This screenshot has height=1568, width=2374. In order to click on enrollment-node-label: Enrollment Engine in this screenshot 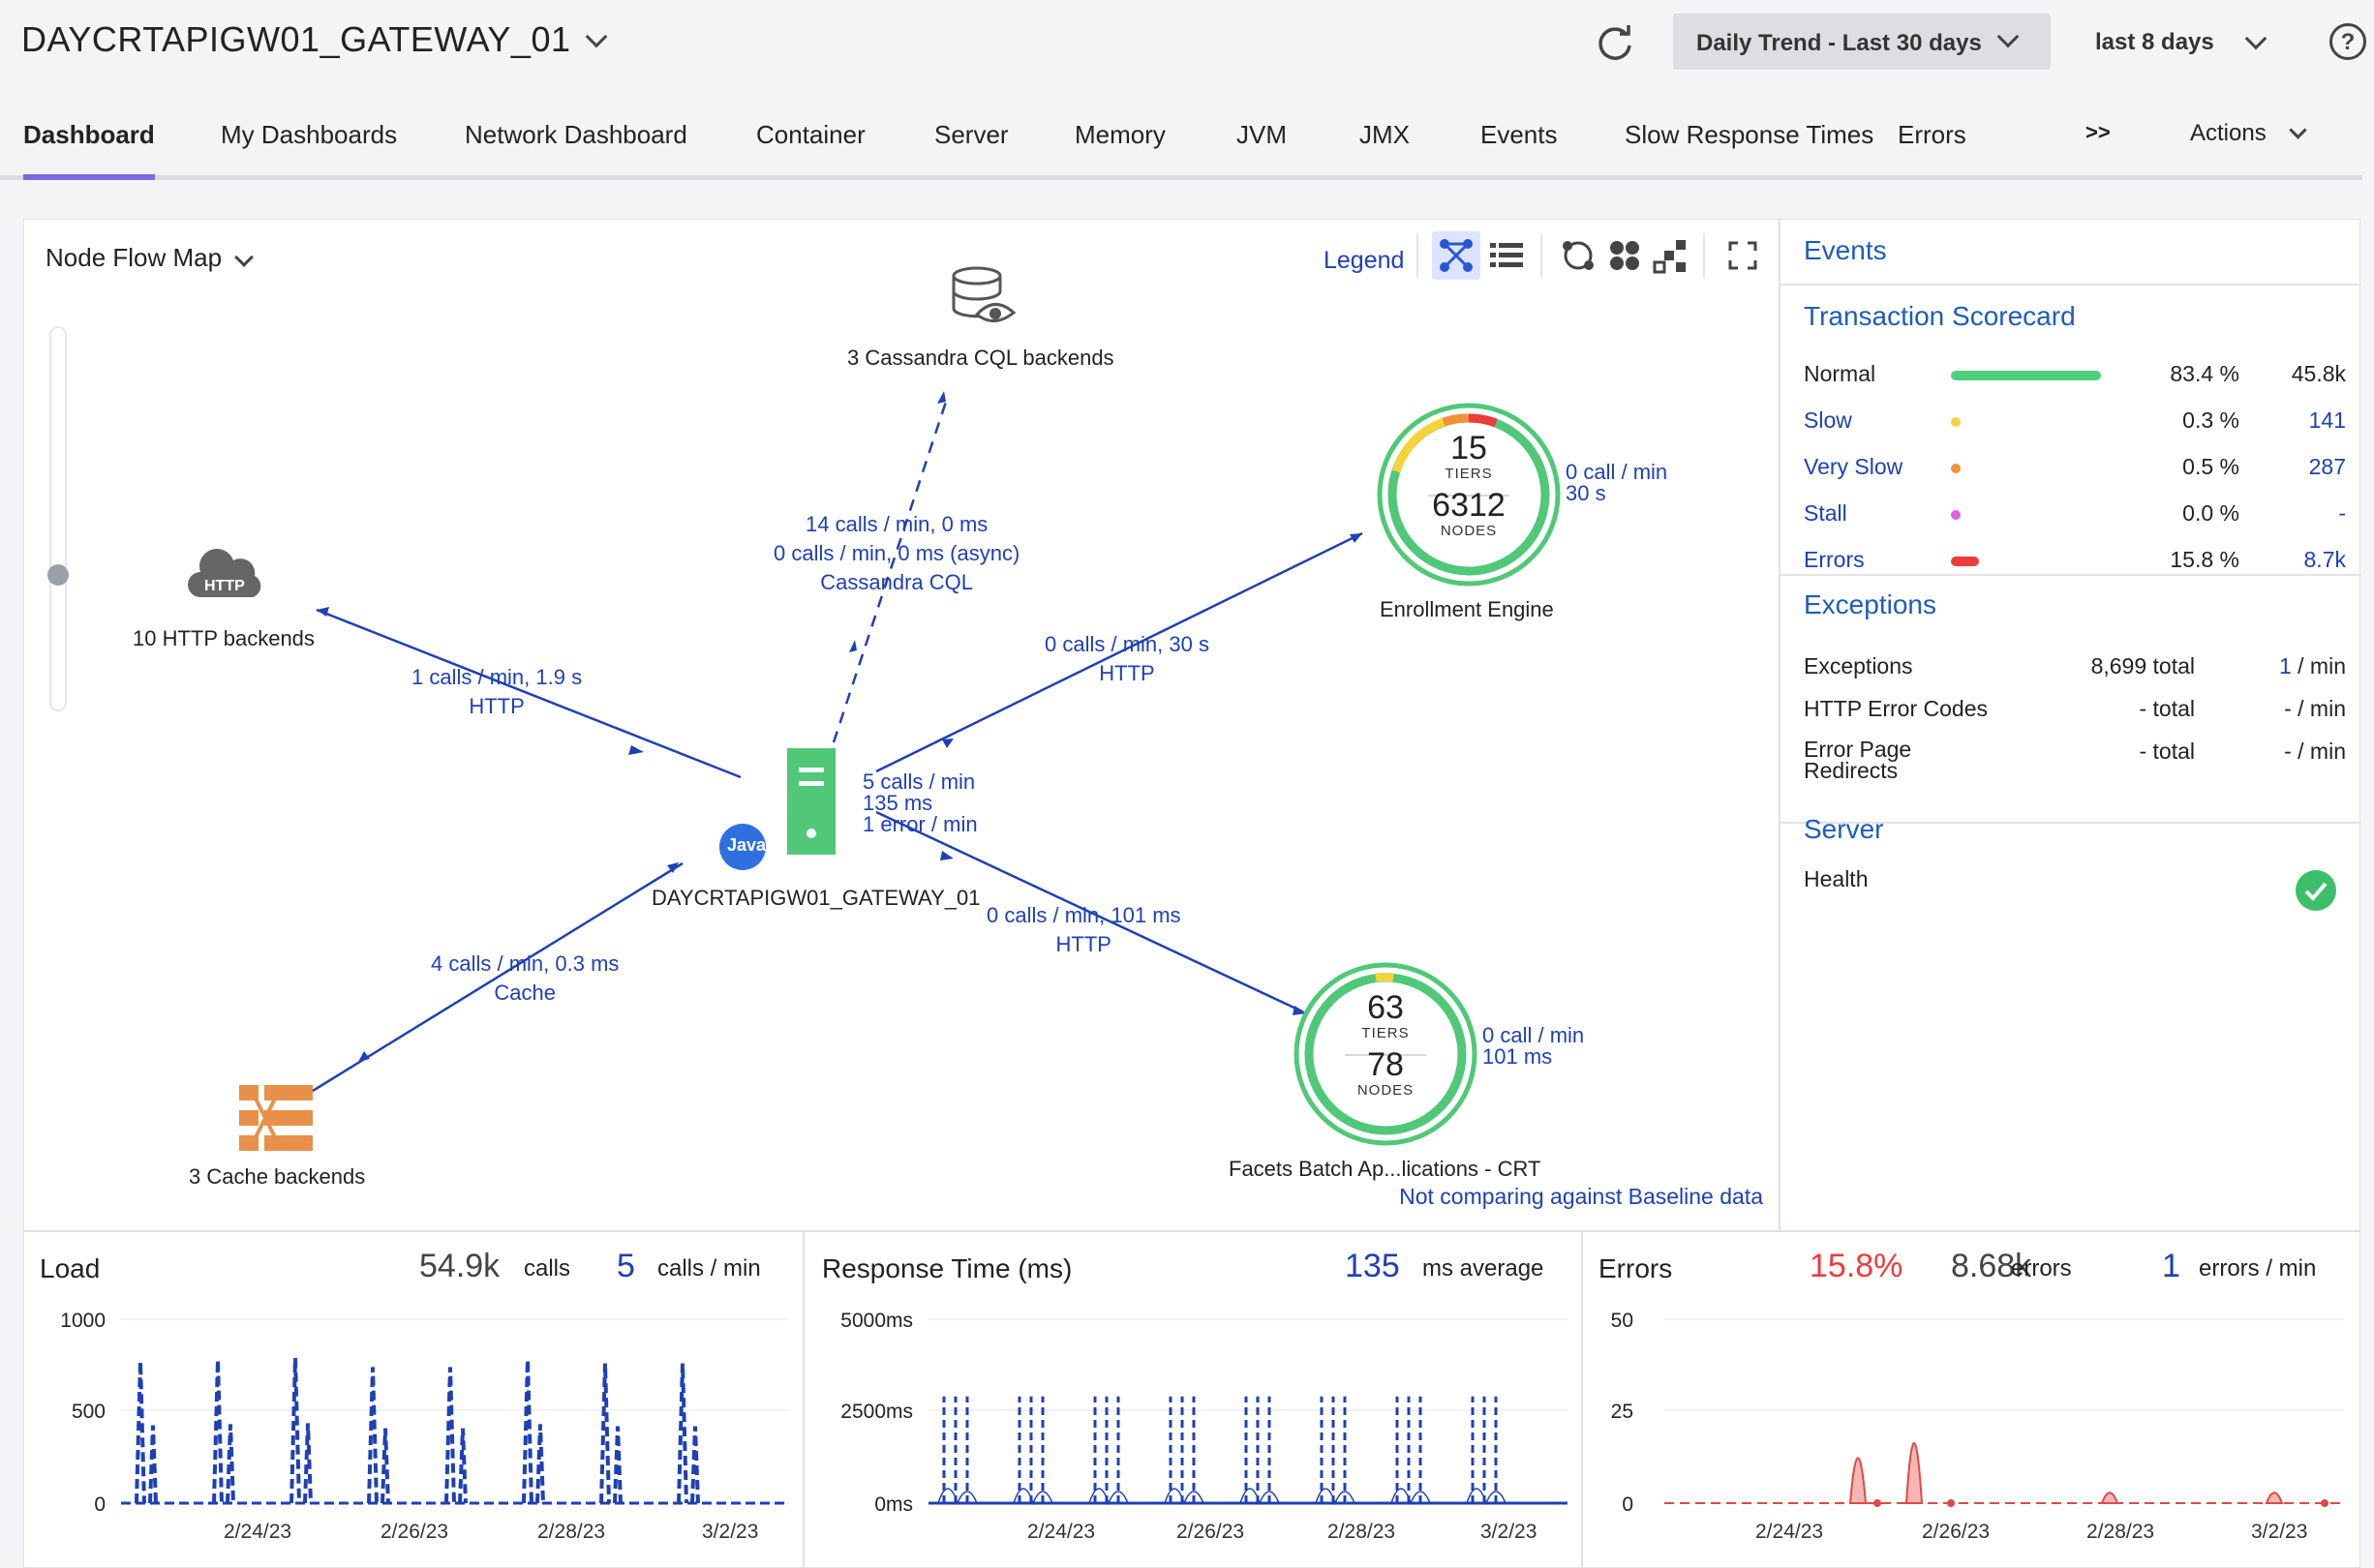, I will do `click(1467, 609)`.